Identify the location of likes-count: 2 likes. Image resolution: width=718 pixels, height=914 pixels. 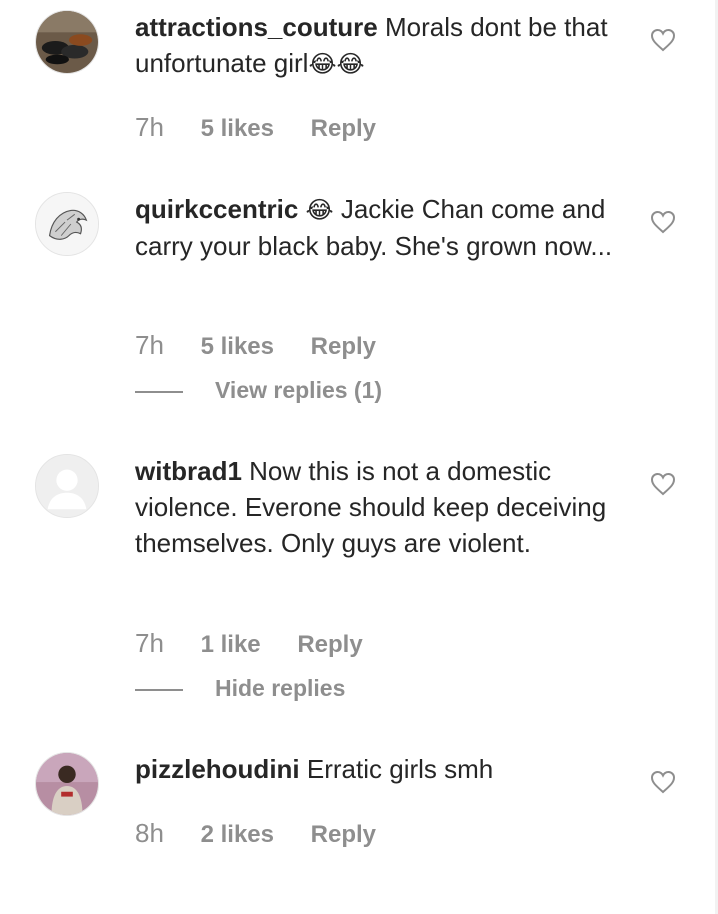
(237, 834).